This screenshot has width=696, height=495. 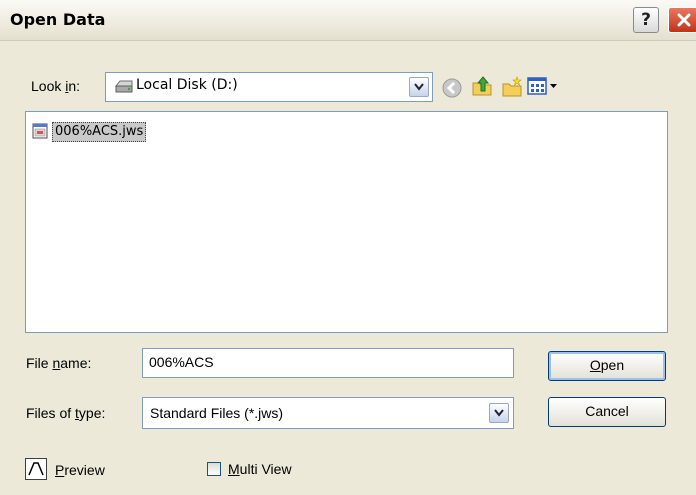 What do you see at coordinates (537, 86) in the screenshot?
I see `view-menu-icon` at bounding box center [537, 86].